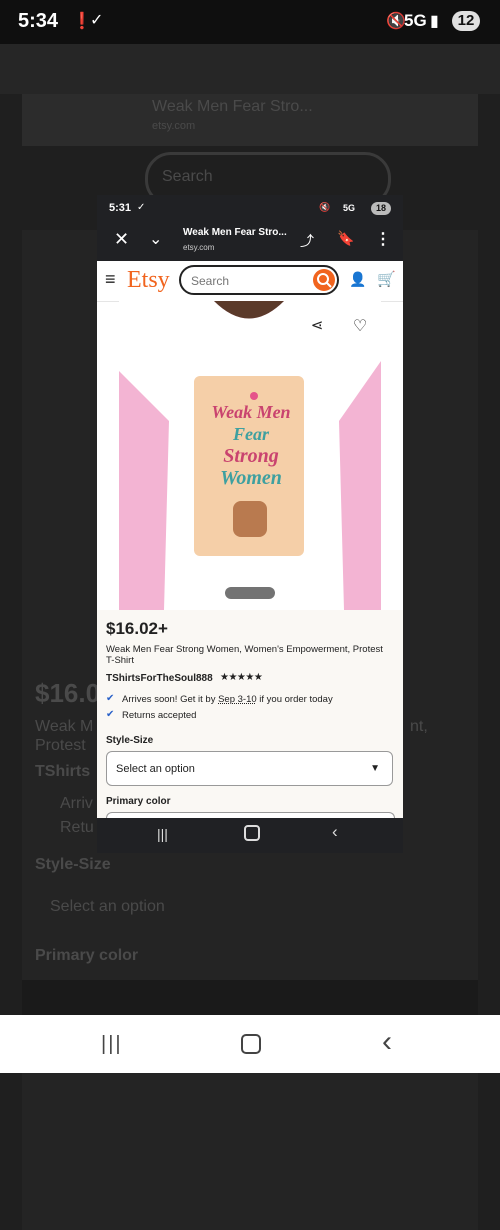 The height and width of the screenshot is (1230, 500). What do you see at coordinates (60, 745) in the screenshot?
I see `background-title-2: Protest` at bounding box center [60, 745].